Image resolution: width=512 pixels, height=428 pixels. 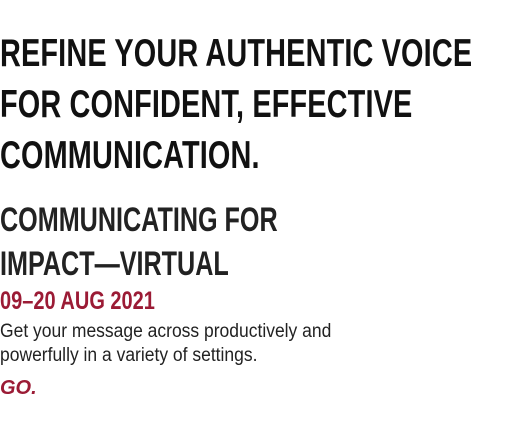 I want to click on headline-line: REFINE YOUR AUTHENTIC VOICE, so click(x=236, y=53).